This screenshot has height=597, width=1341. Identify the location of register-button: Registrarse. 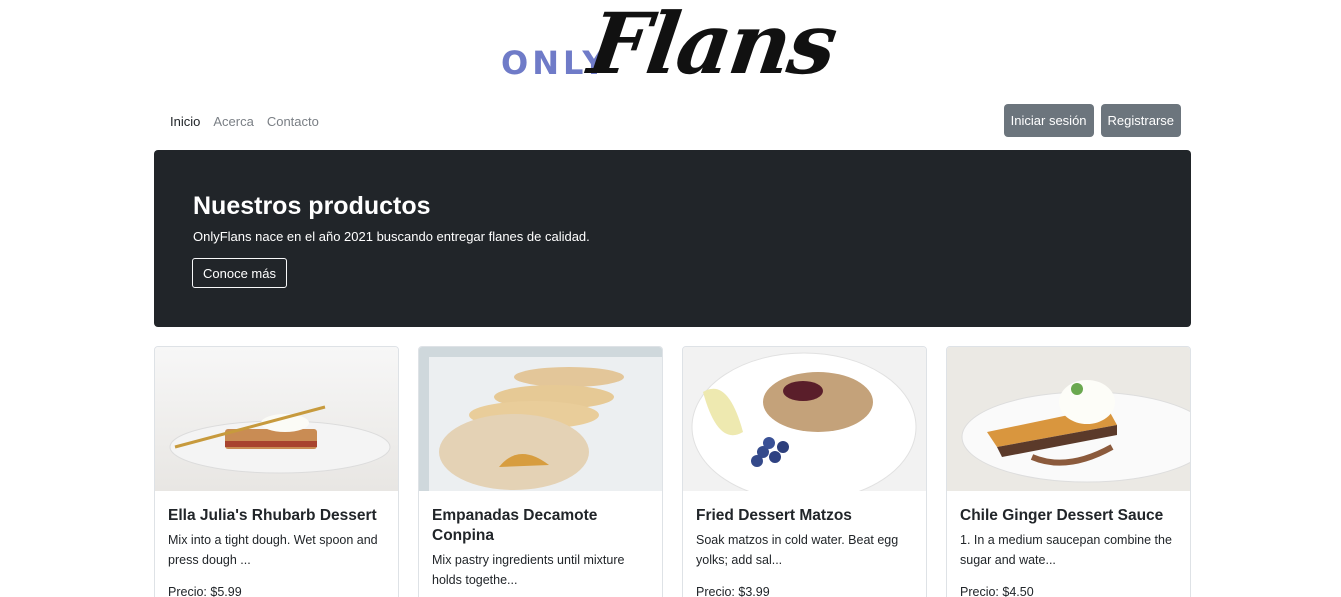
(1140, 120).